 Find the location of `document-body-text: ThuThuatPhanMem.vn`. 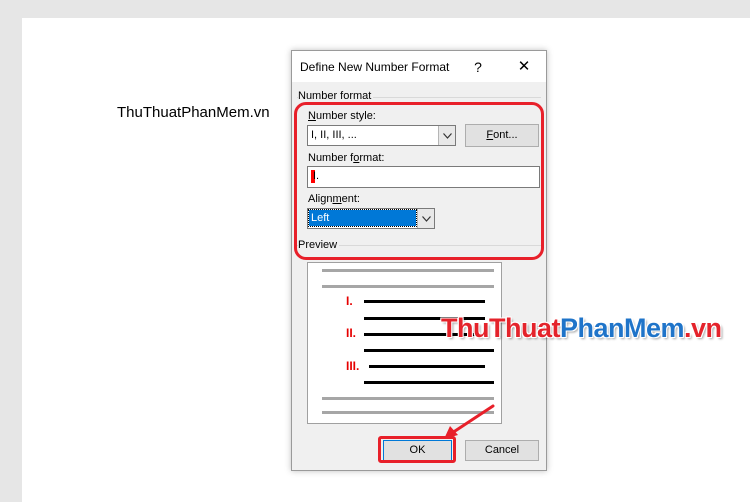

document-body-text: ThuThuatPhanMem.vn is located at coordinates (193, 112).